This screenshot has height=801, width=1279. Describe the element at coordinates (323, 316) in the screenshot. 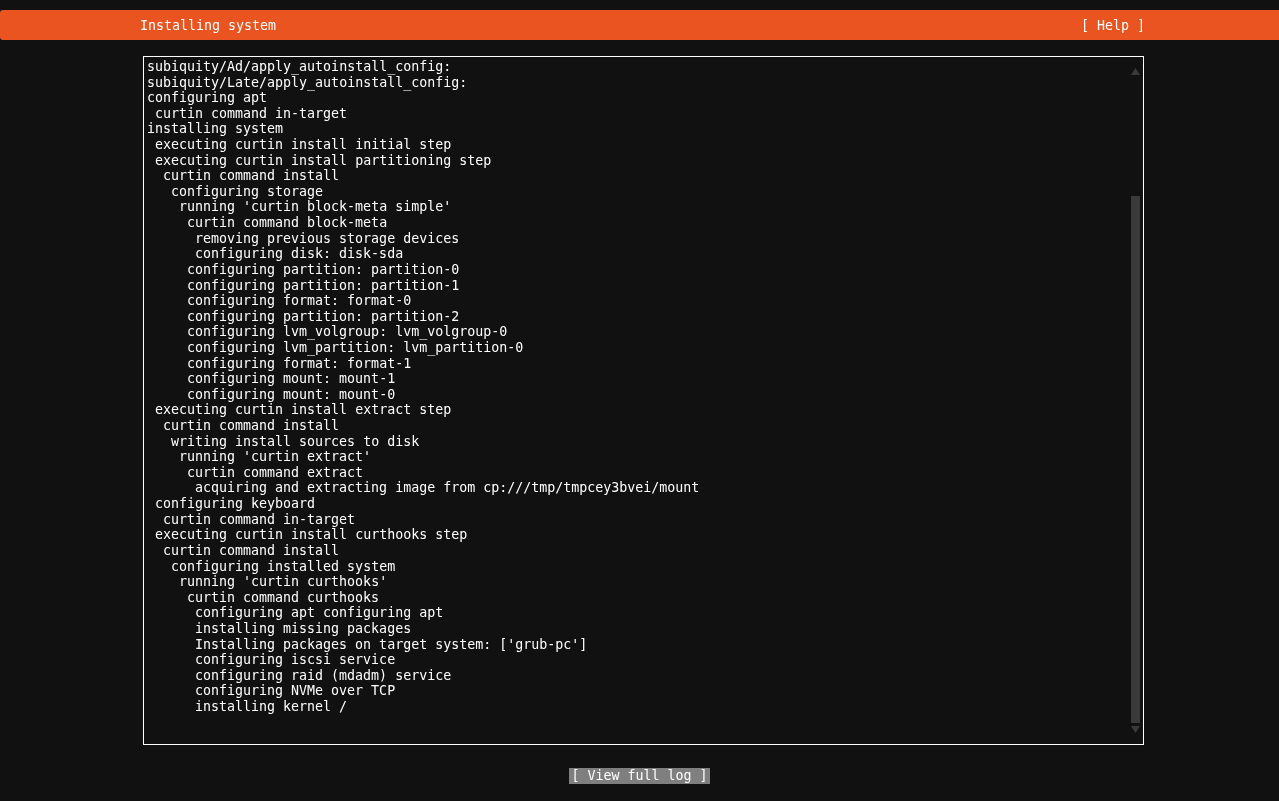

I see `log-line: configuring partition: partition-2` at that location.